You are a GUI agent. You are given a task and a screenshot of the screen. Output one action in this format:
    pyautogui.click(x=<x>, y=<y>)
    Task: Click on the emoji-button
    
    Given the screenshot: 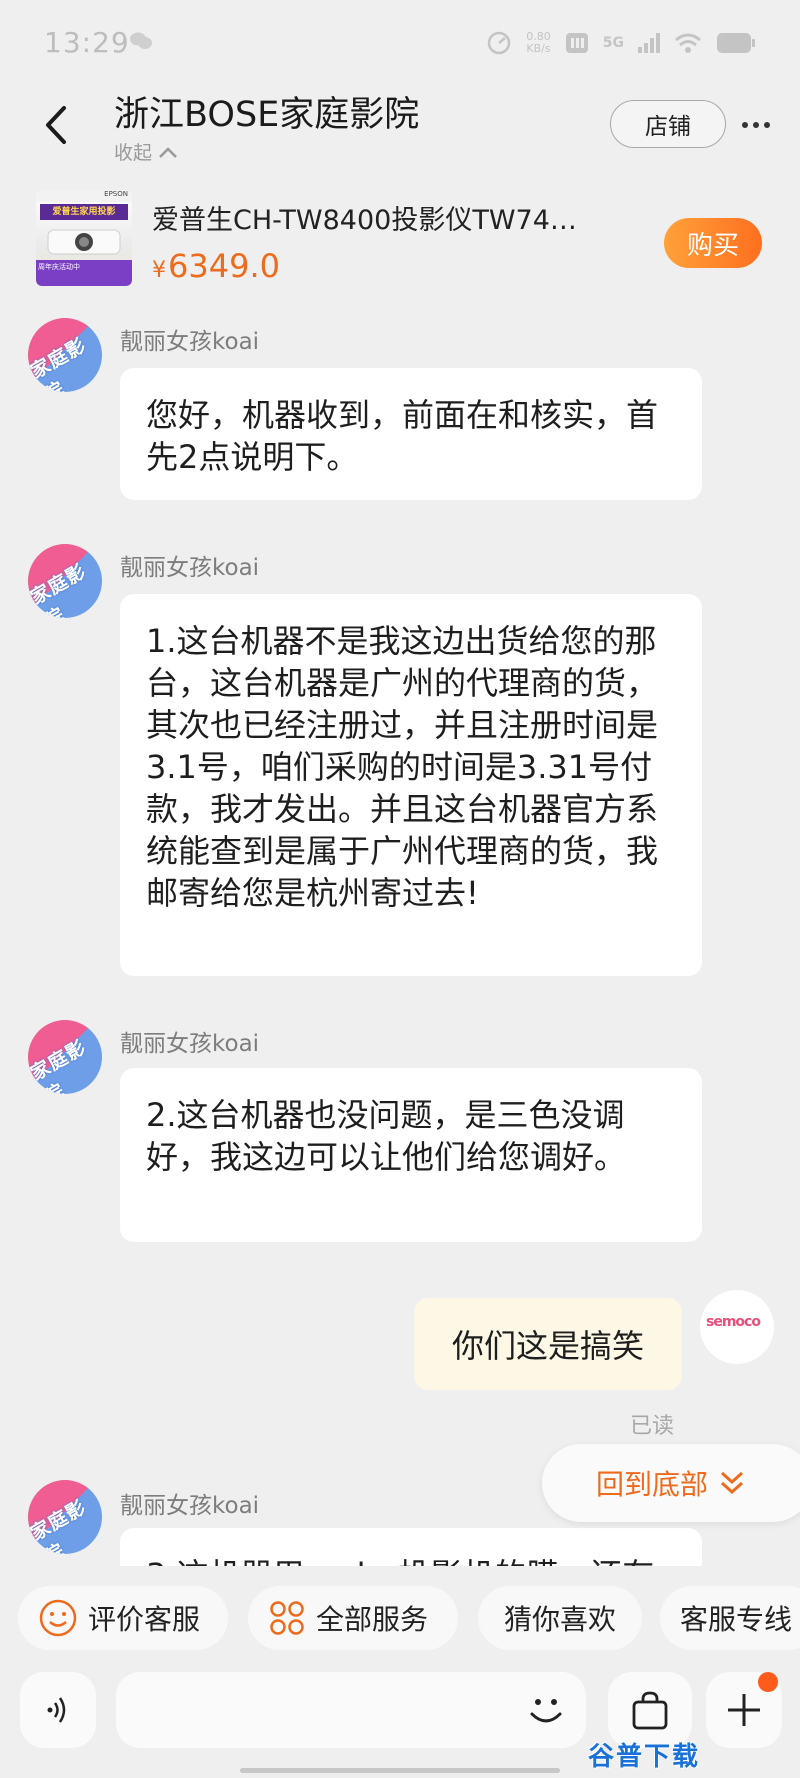 What is the action you would take?
    pyautogui.click(x=546, y=1710)
    